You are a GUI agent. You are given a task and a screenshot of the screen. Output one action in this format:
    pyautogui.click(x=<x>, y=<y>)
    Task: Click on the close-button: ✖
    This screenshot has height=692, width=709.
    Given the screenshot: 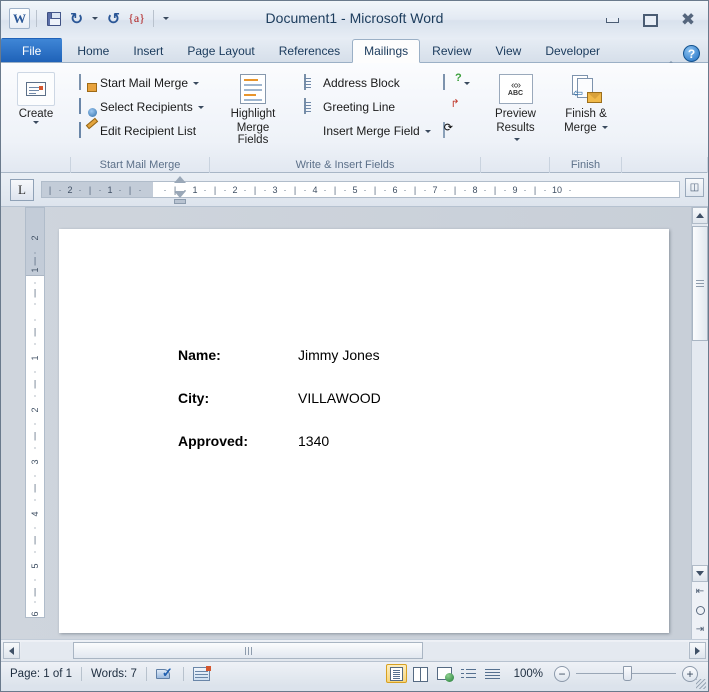 What is the action you would take?
    pyautogui.click(x=688, y=20)
    